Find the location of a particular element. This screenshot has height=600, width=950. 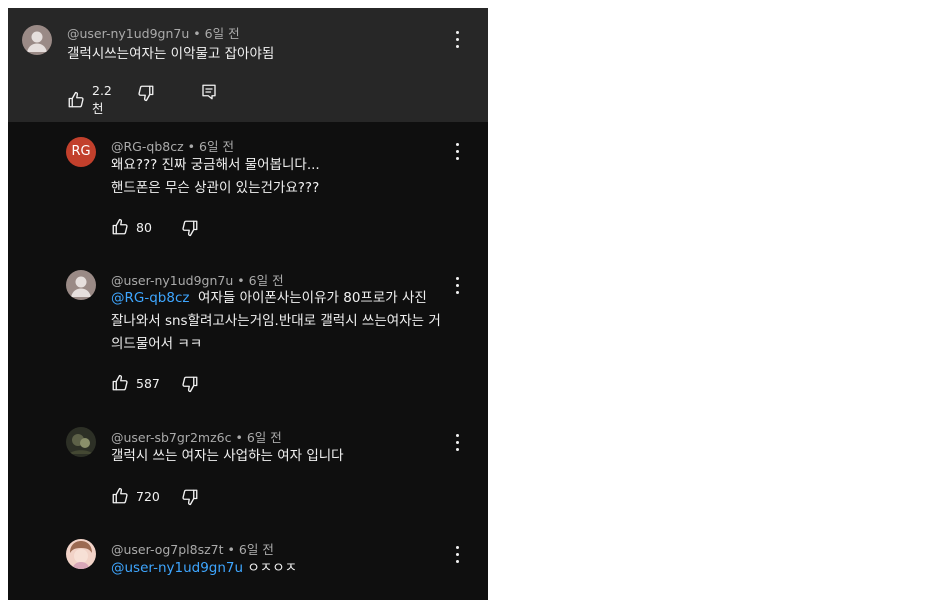

comment-line: @user-ny1ud9gn7u ㅇㅈㅇㅈ is located at coordinates (204, 568).